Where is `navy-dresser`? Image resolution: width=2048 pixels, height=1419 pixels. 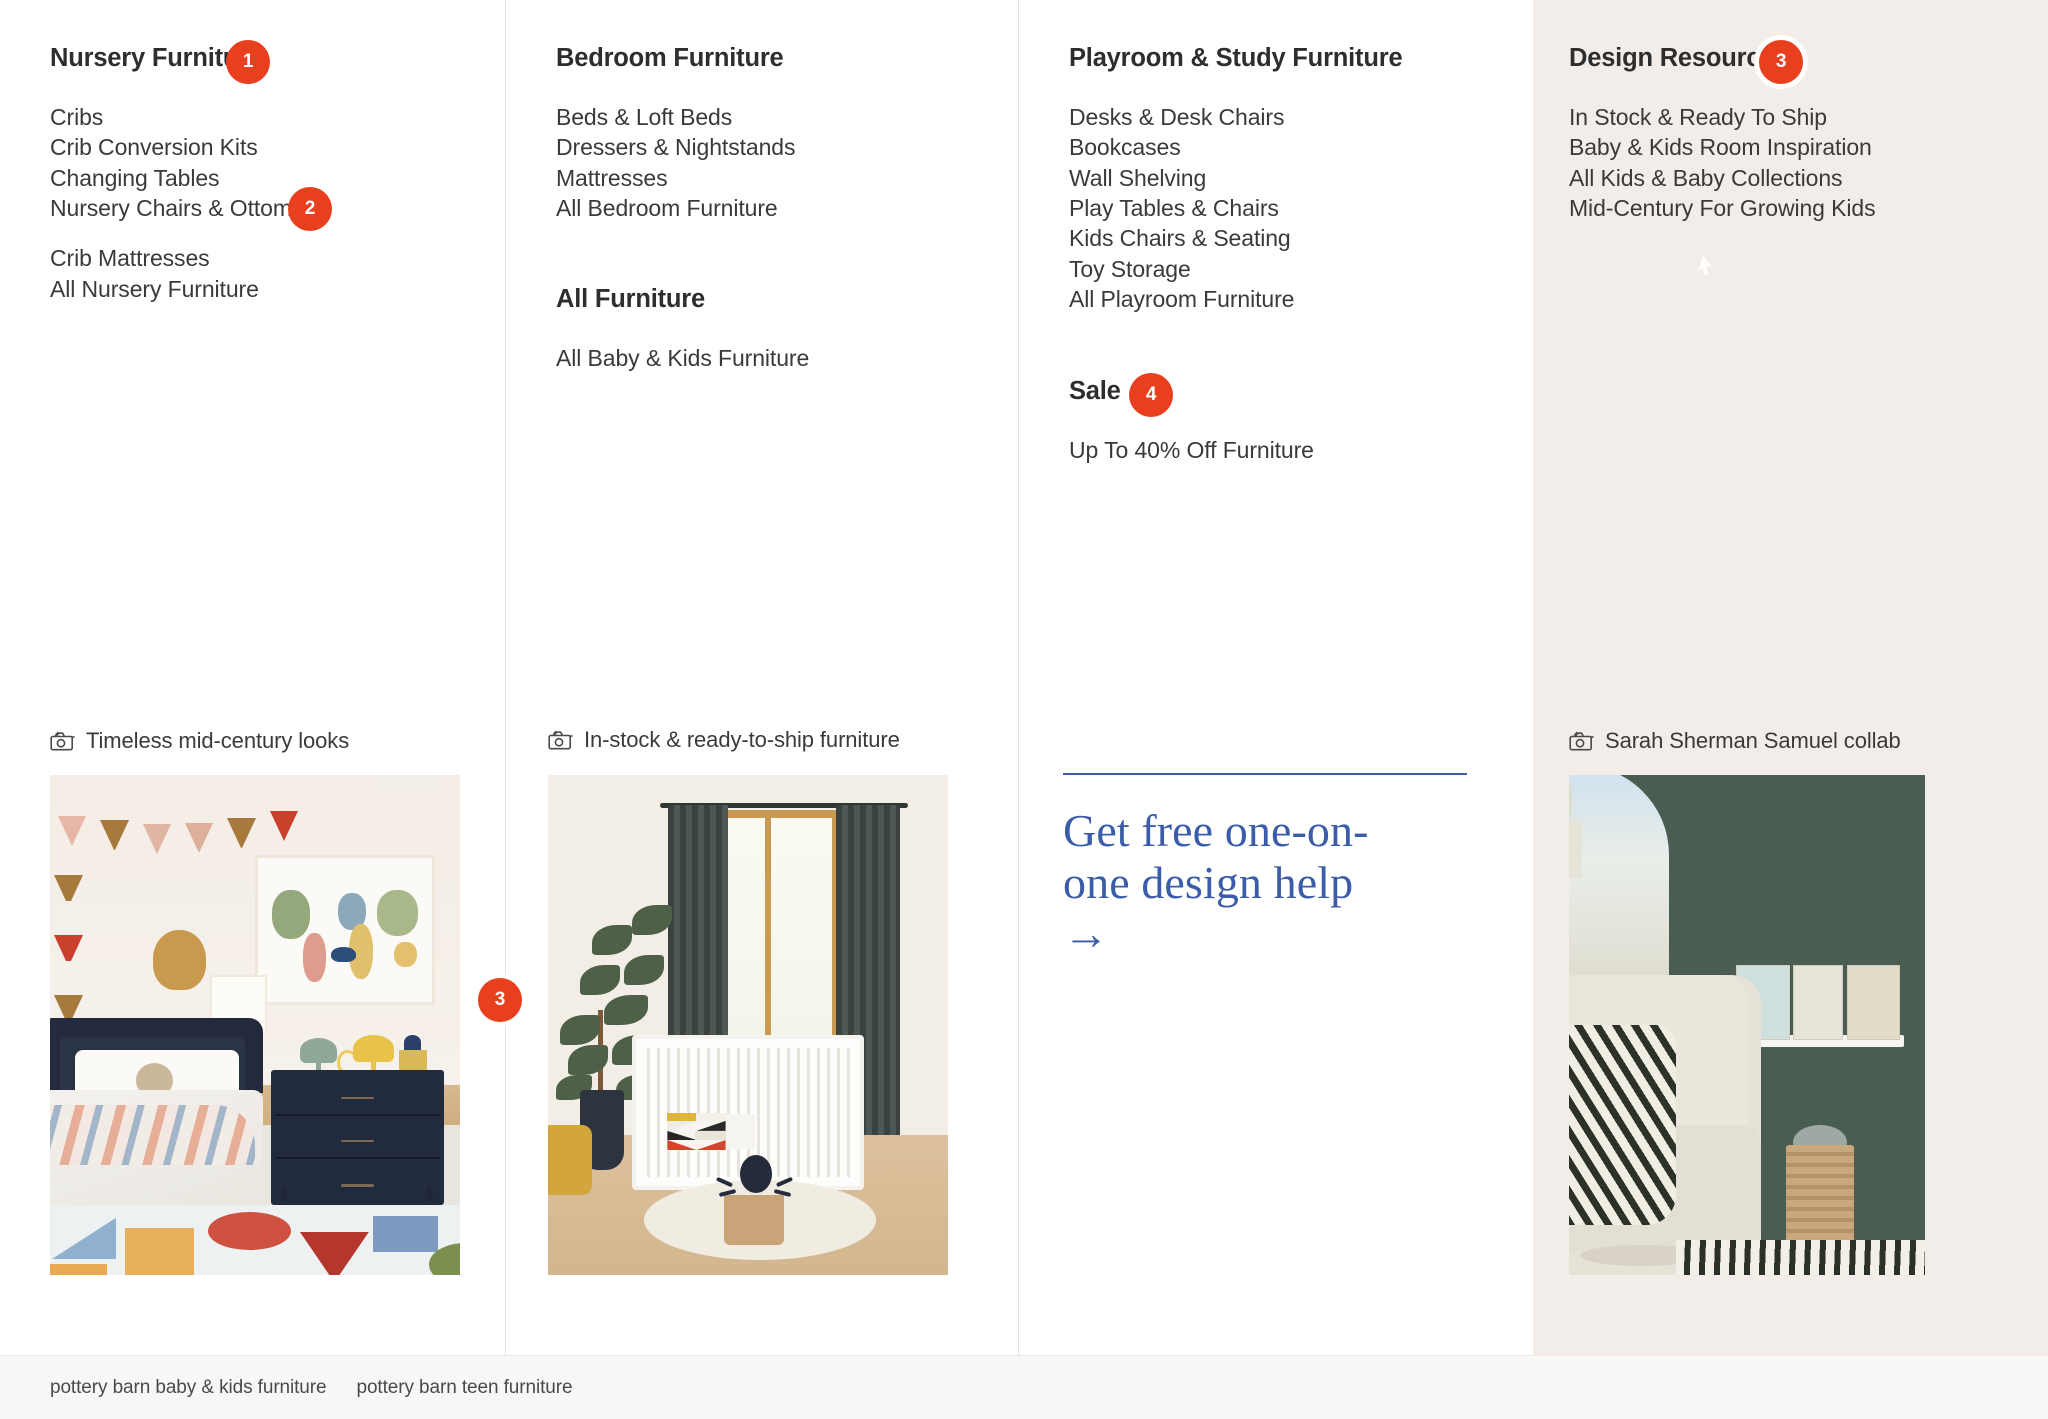 navy-dresser is located at coordinates (357, 1137).